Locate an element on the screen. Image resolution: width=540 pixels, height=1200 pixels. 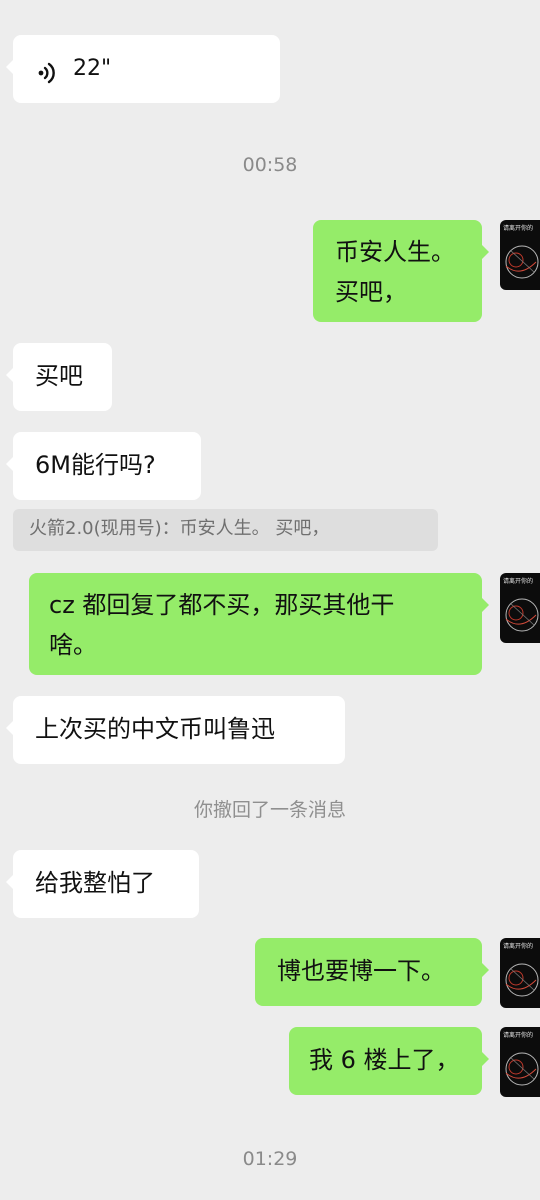
incoming-message-bubble: 买吧 is located at coordinates (59, 377).